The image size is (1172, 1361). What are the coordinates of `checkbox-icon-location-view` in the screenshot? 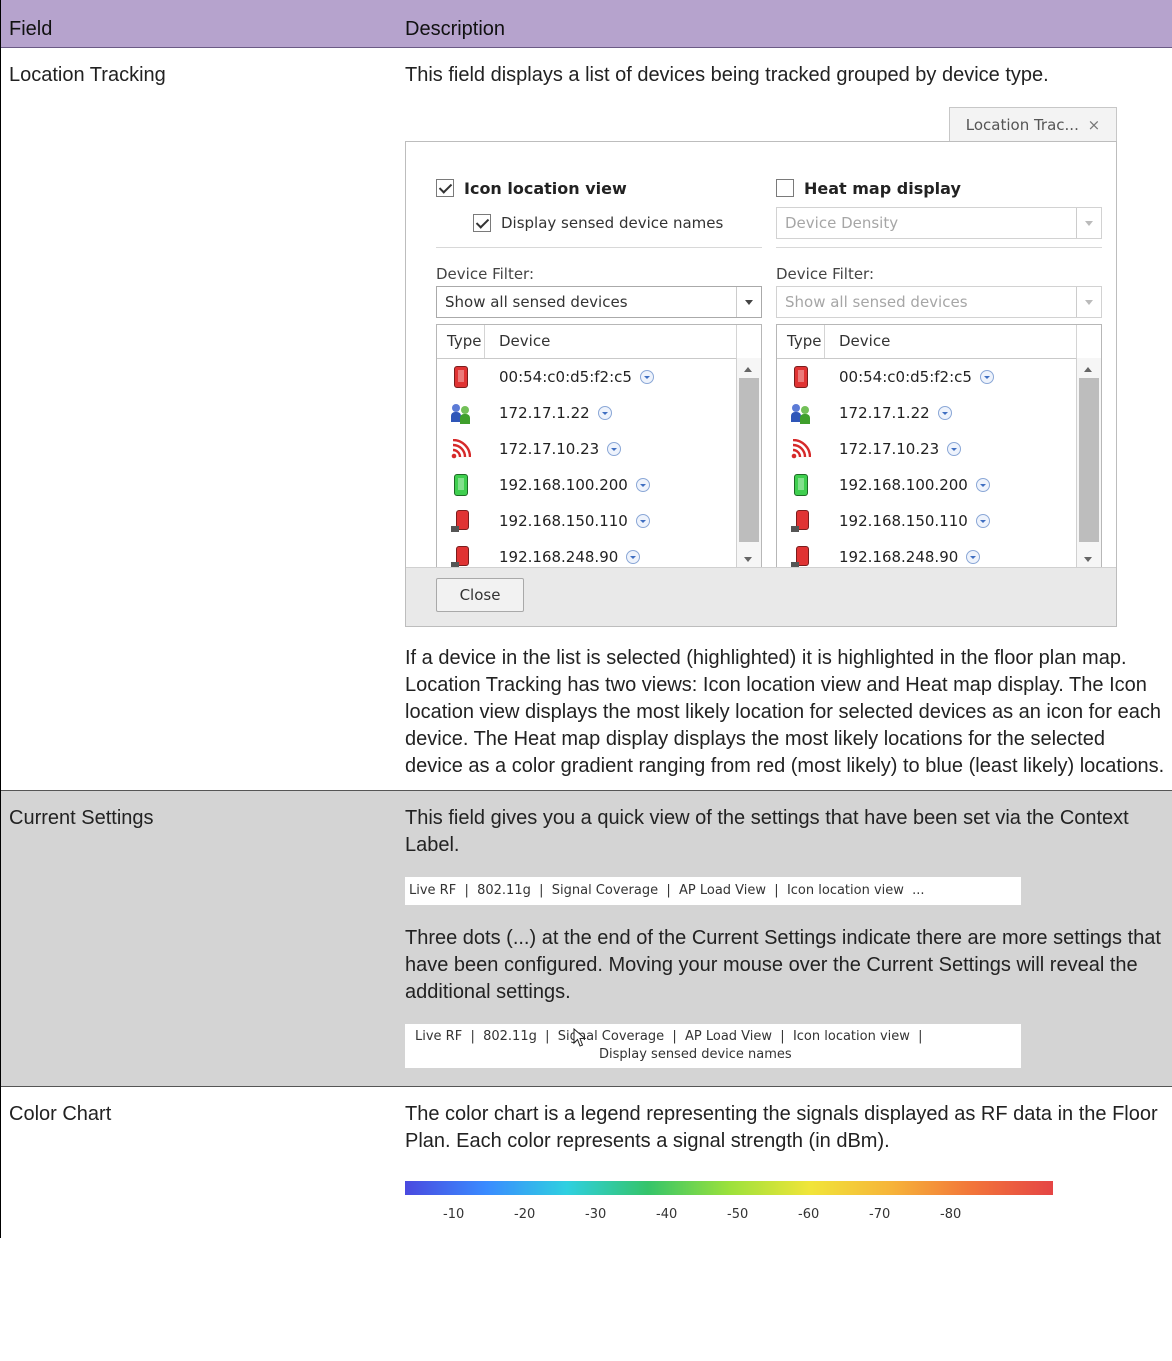 It's located at (445, 188).